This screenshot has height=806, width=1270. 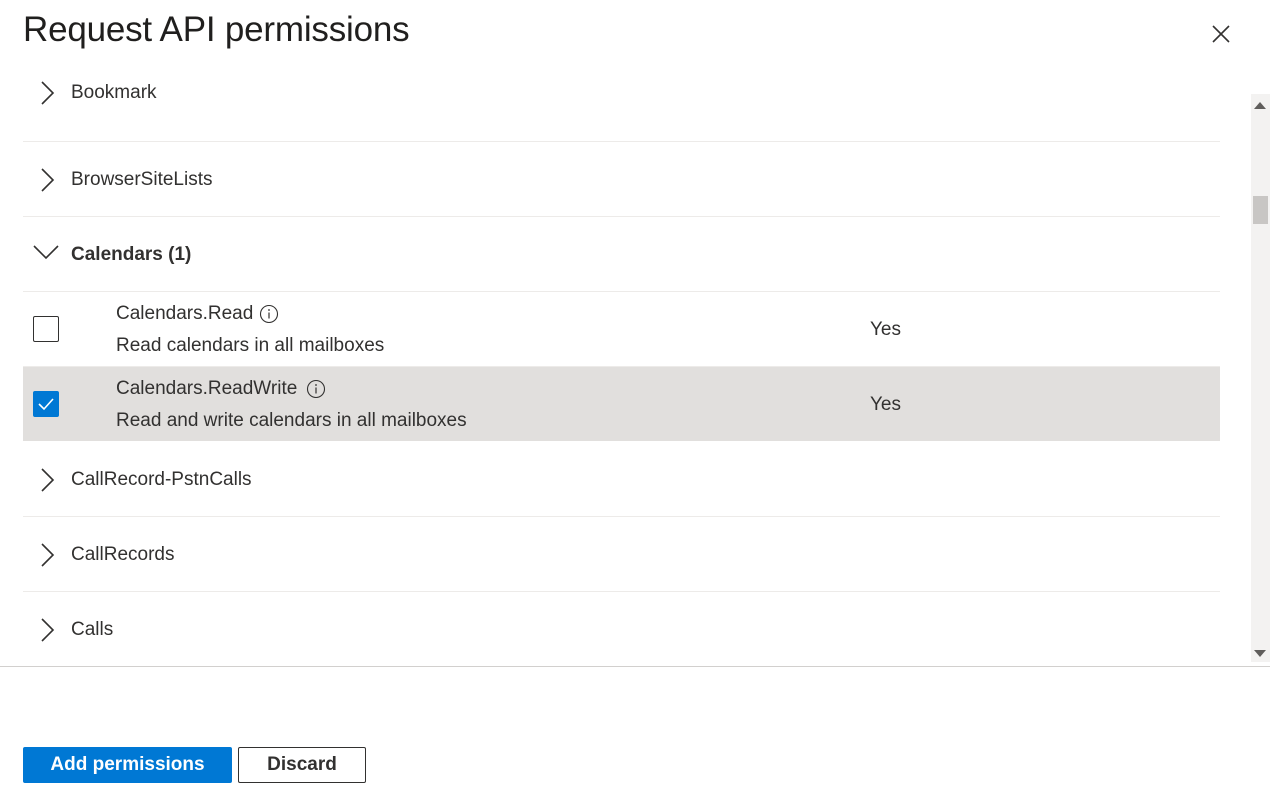 What do you see at coordinates (250, 345) in the screenshot?
I see `permission-description: Read calendars in all mailboxes` at bounding box center [250, 345].